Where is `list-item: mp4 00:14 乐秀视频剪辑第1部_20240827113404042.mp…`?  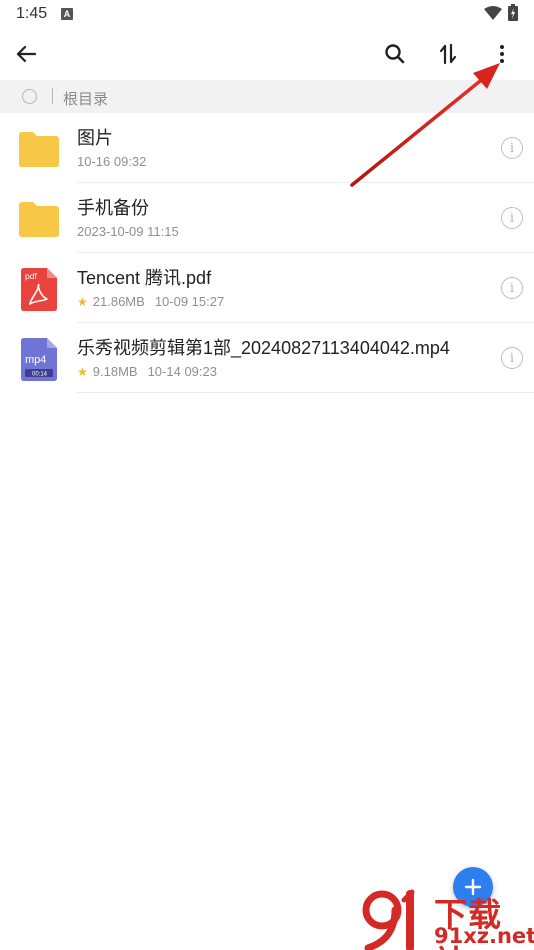 list-item: mp4 00:14 乐秀视频剪辑第1部_20240827113404042.mp… is located at coordinates (267, 358).